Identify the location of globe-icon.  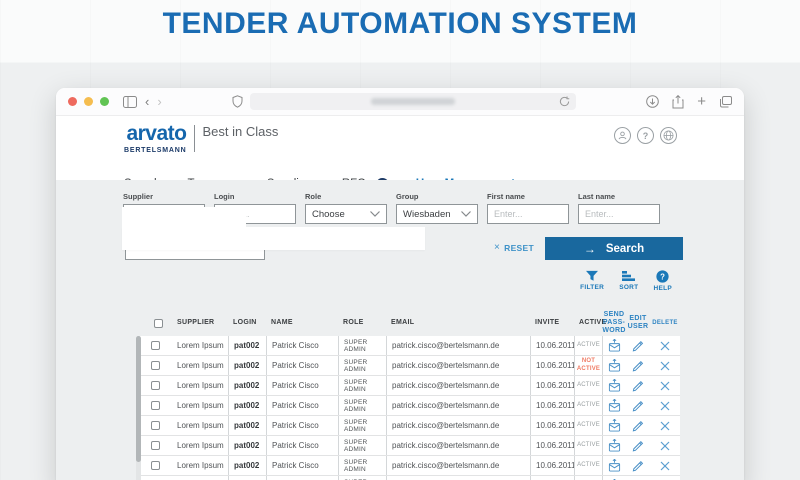
(668, 135).